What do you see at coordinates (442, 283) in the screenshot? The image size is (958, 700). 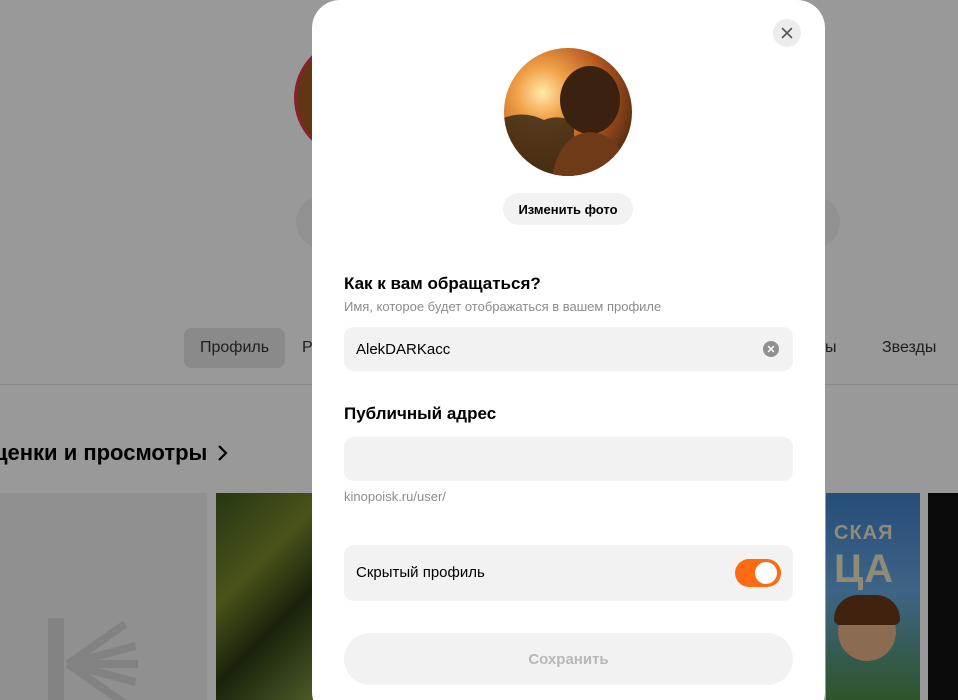 I see `name-field-title: Как к вам обращаться?` at bounding box center [442, 283].